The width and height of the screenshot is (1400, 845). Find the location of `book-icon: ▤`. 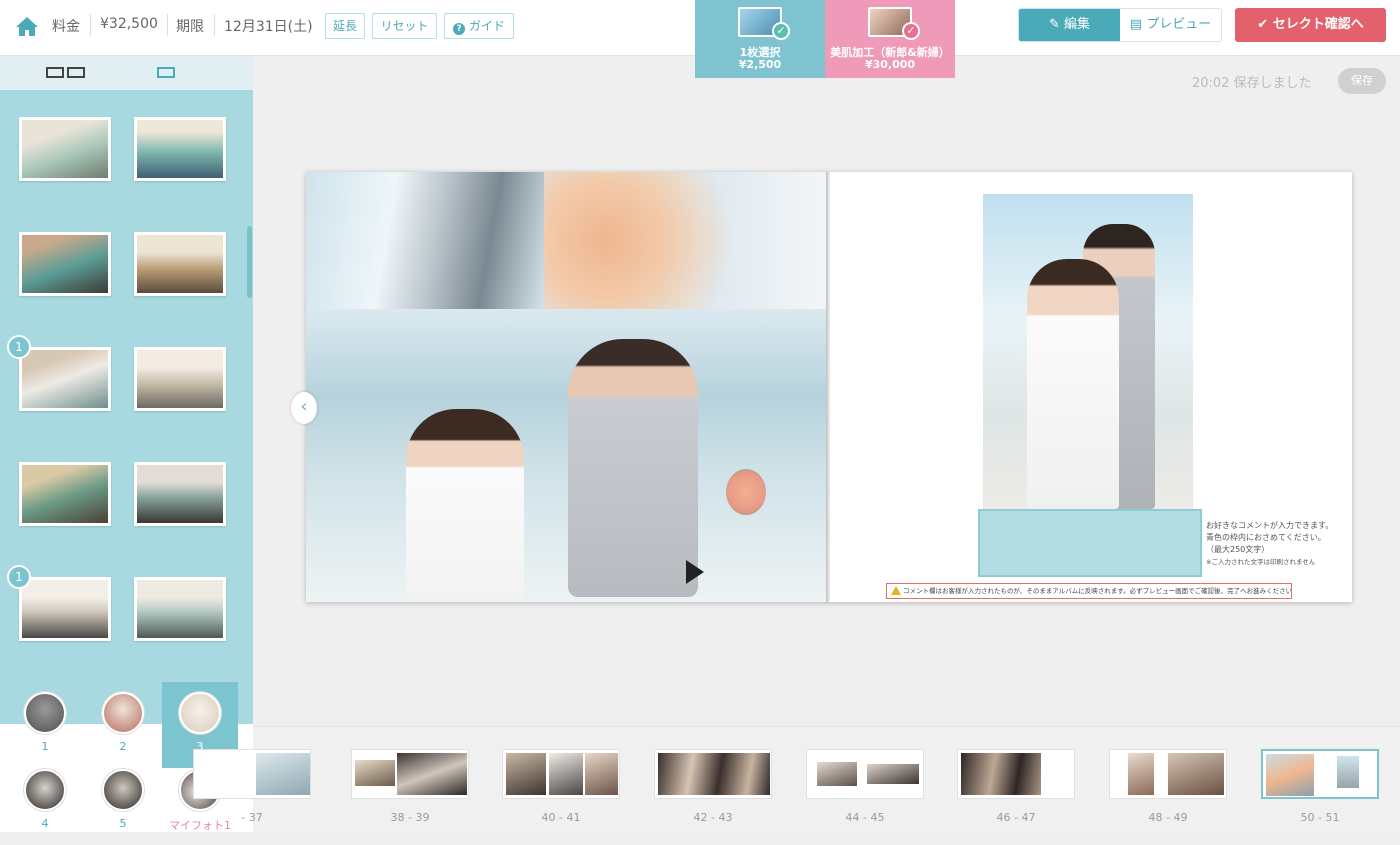

book-icon: ▤ is located at coordinates (1136, 24).